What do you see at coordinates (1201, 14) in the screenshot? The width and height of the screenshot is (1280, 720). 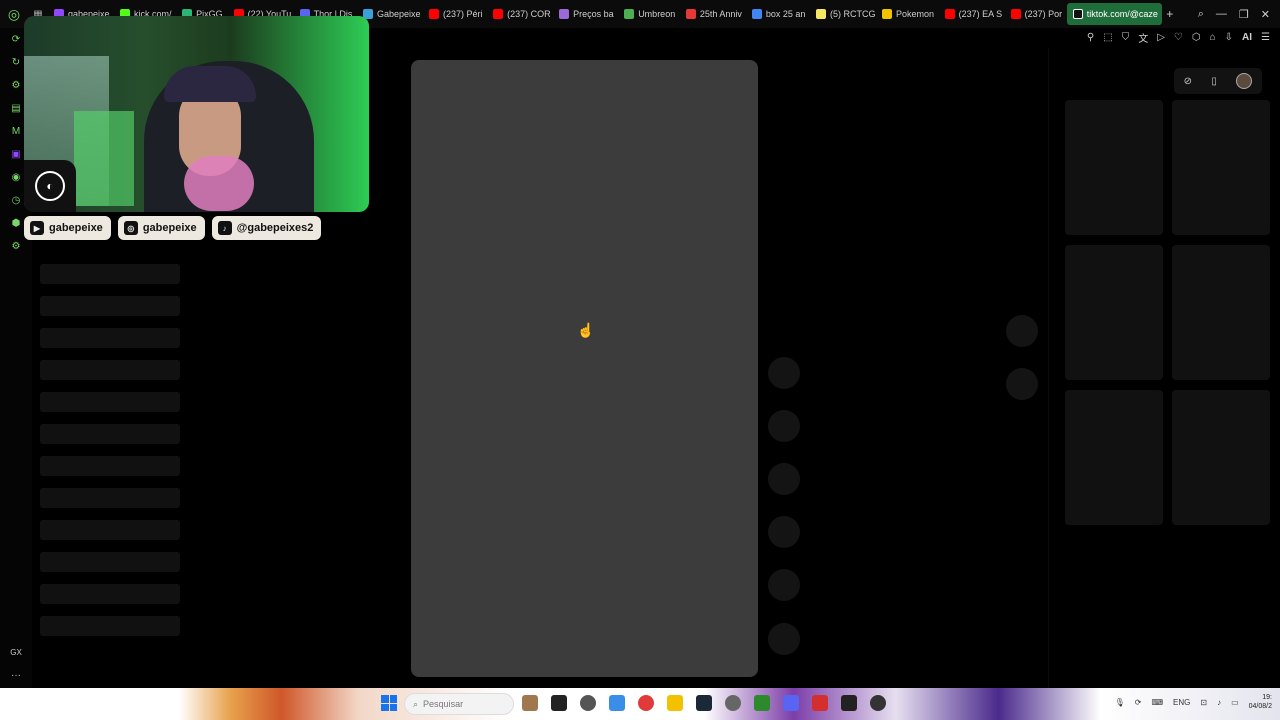 I see `search-tabs-icon: ⌕` at bounding box center [1201, 14].